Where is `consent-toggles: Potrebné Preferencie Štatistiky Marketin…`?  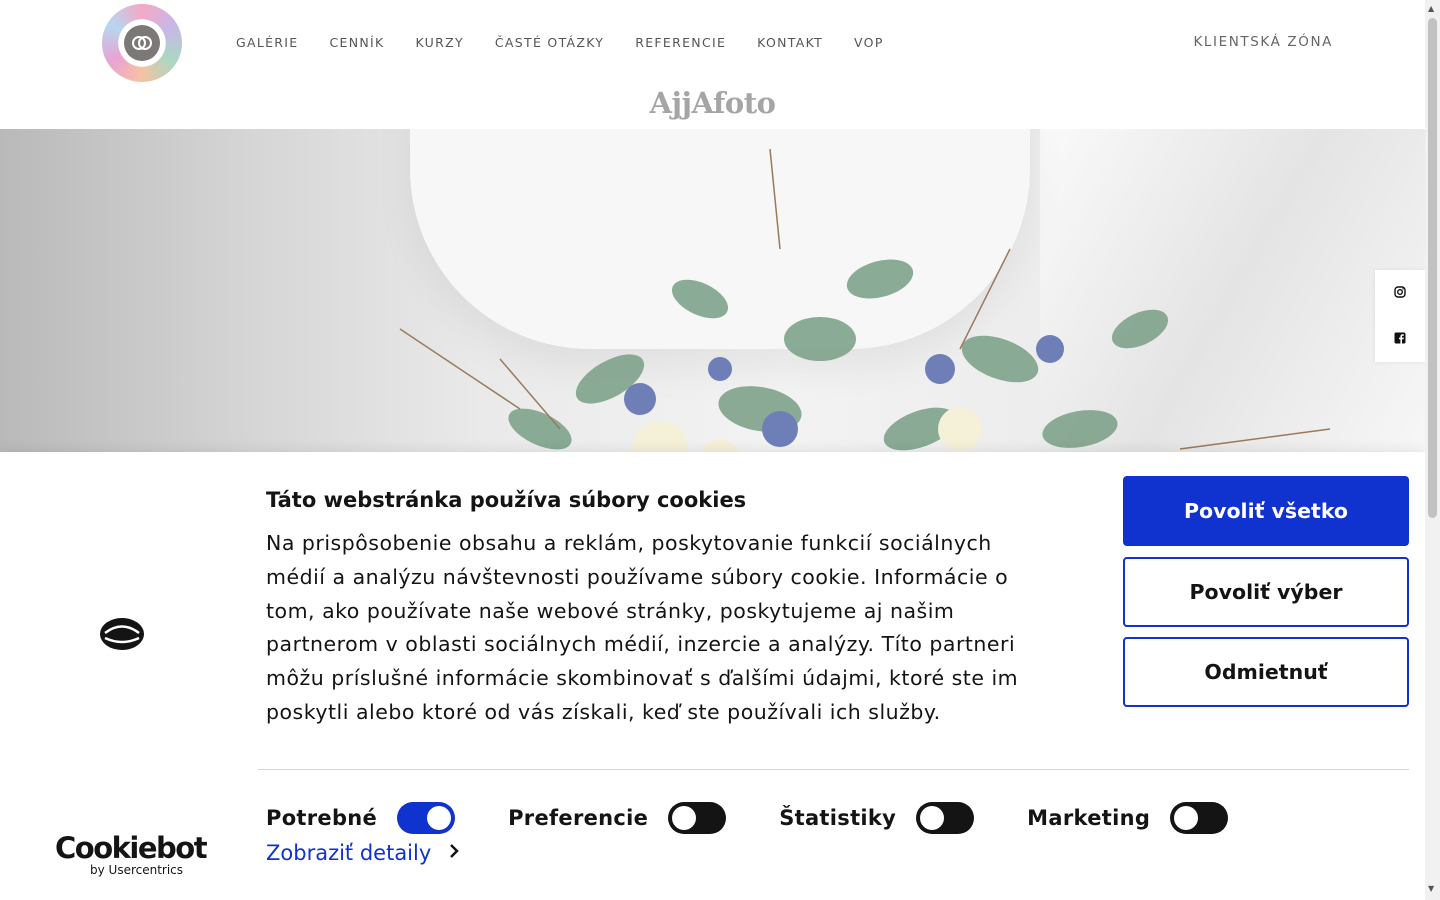
consent-toggles: Potrebné Preferencie Štatistiky Marketin… is located at coordinates (773, 818).